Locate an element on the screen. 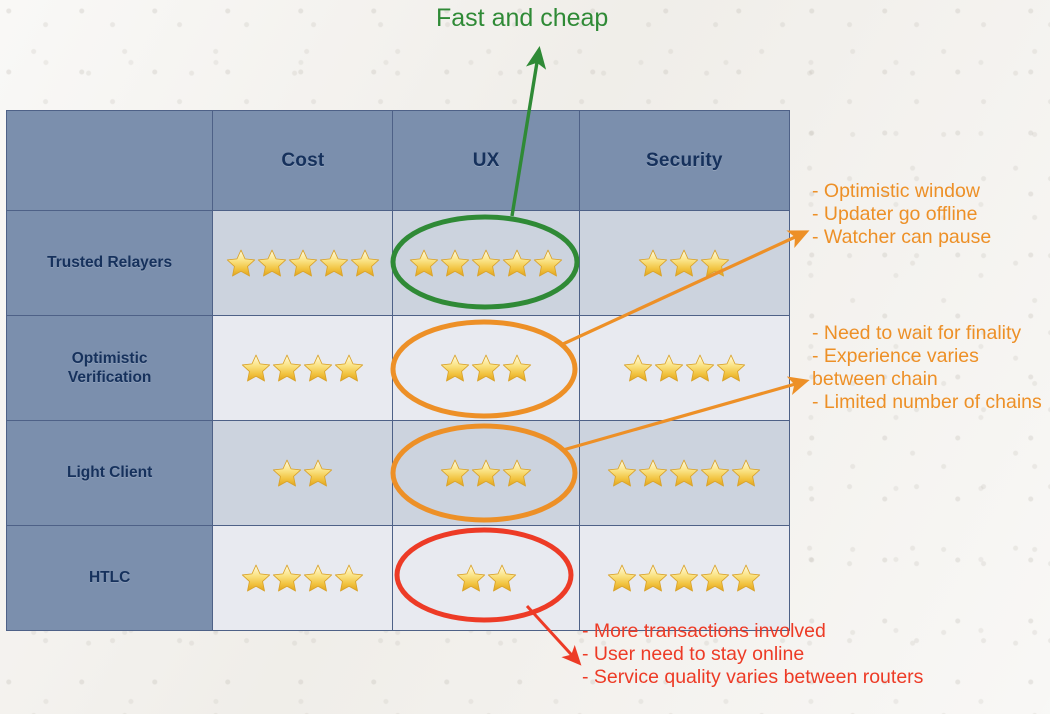  column-header-cost: Cost is located at coordinates (303, 160).